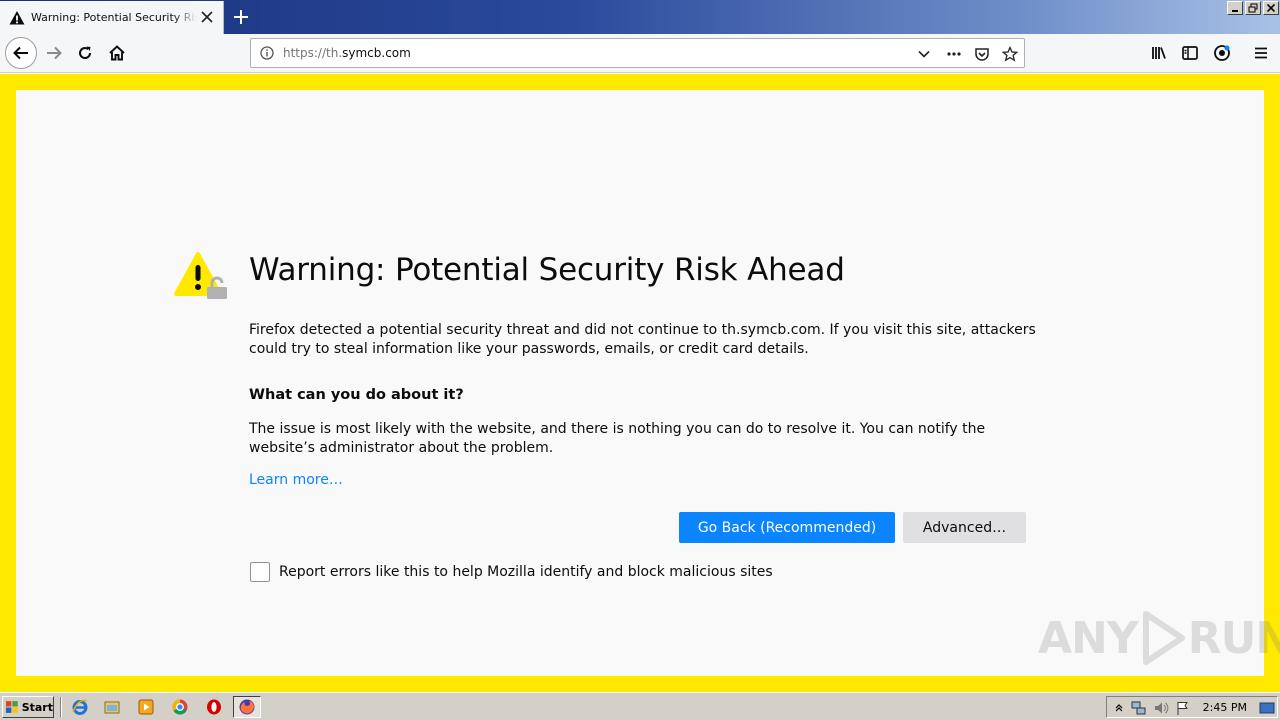  I want to click on report-errors-checkbox, so click(260, 572).